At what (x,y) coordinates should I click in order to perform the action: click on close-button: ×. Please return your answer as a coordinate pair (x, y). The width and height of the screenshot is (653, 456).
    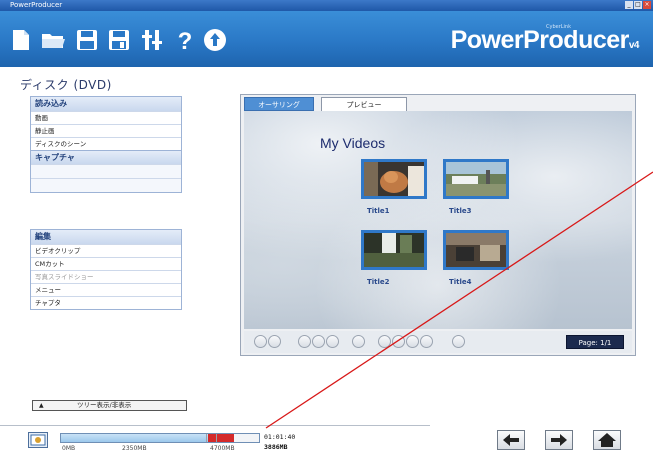
    Looking at the image, I should click on (647, 5).